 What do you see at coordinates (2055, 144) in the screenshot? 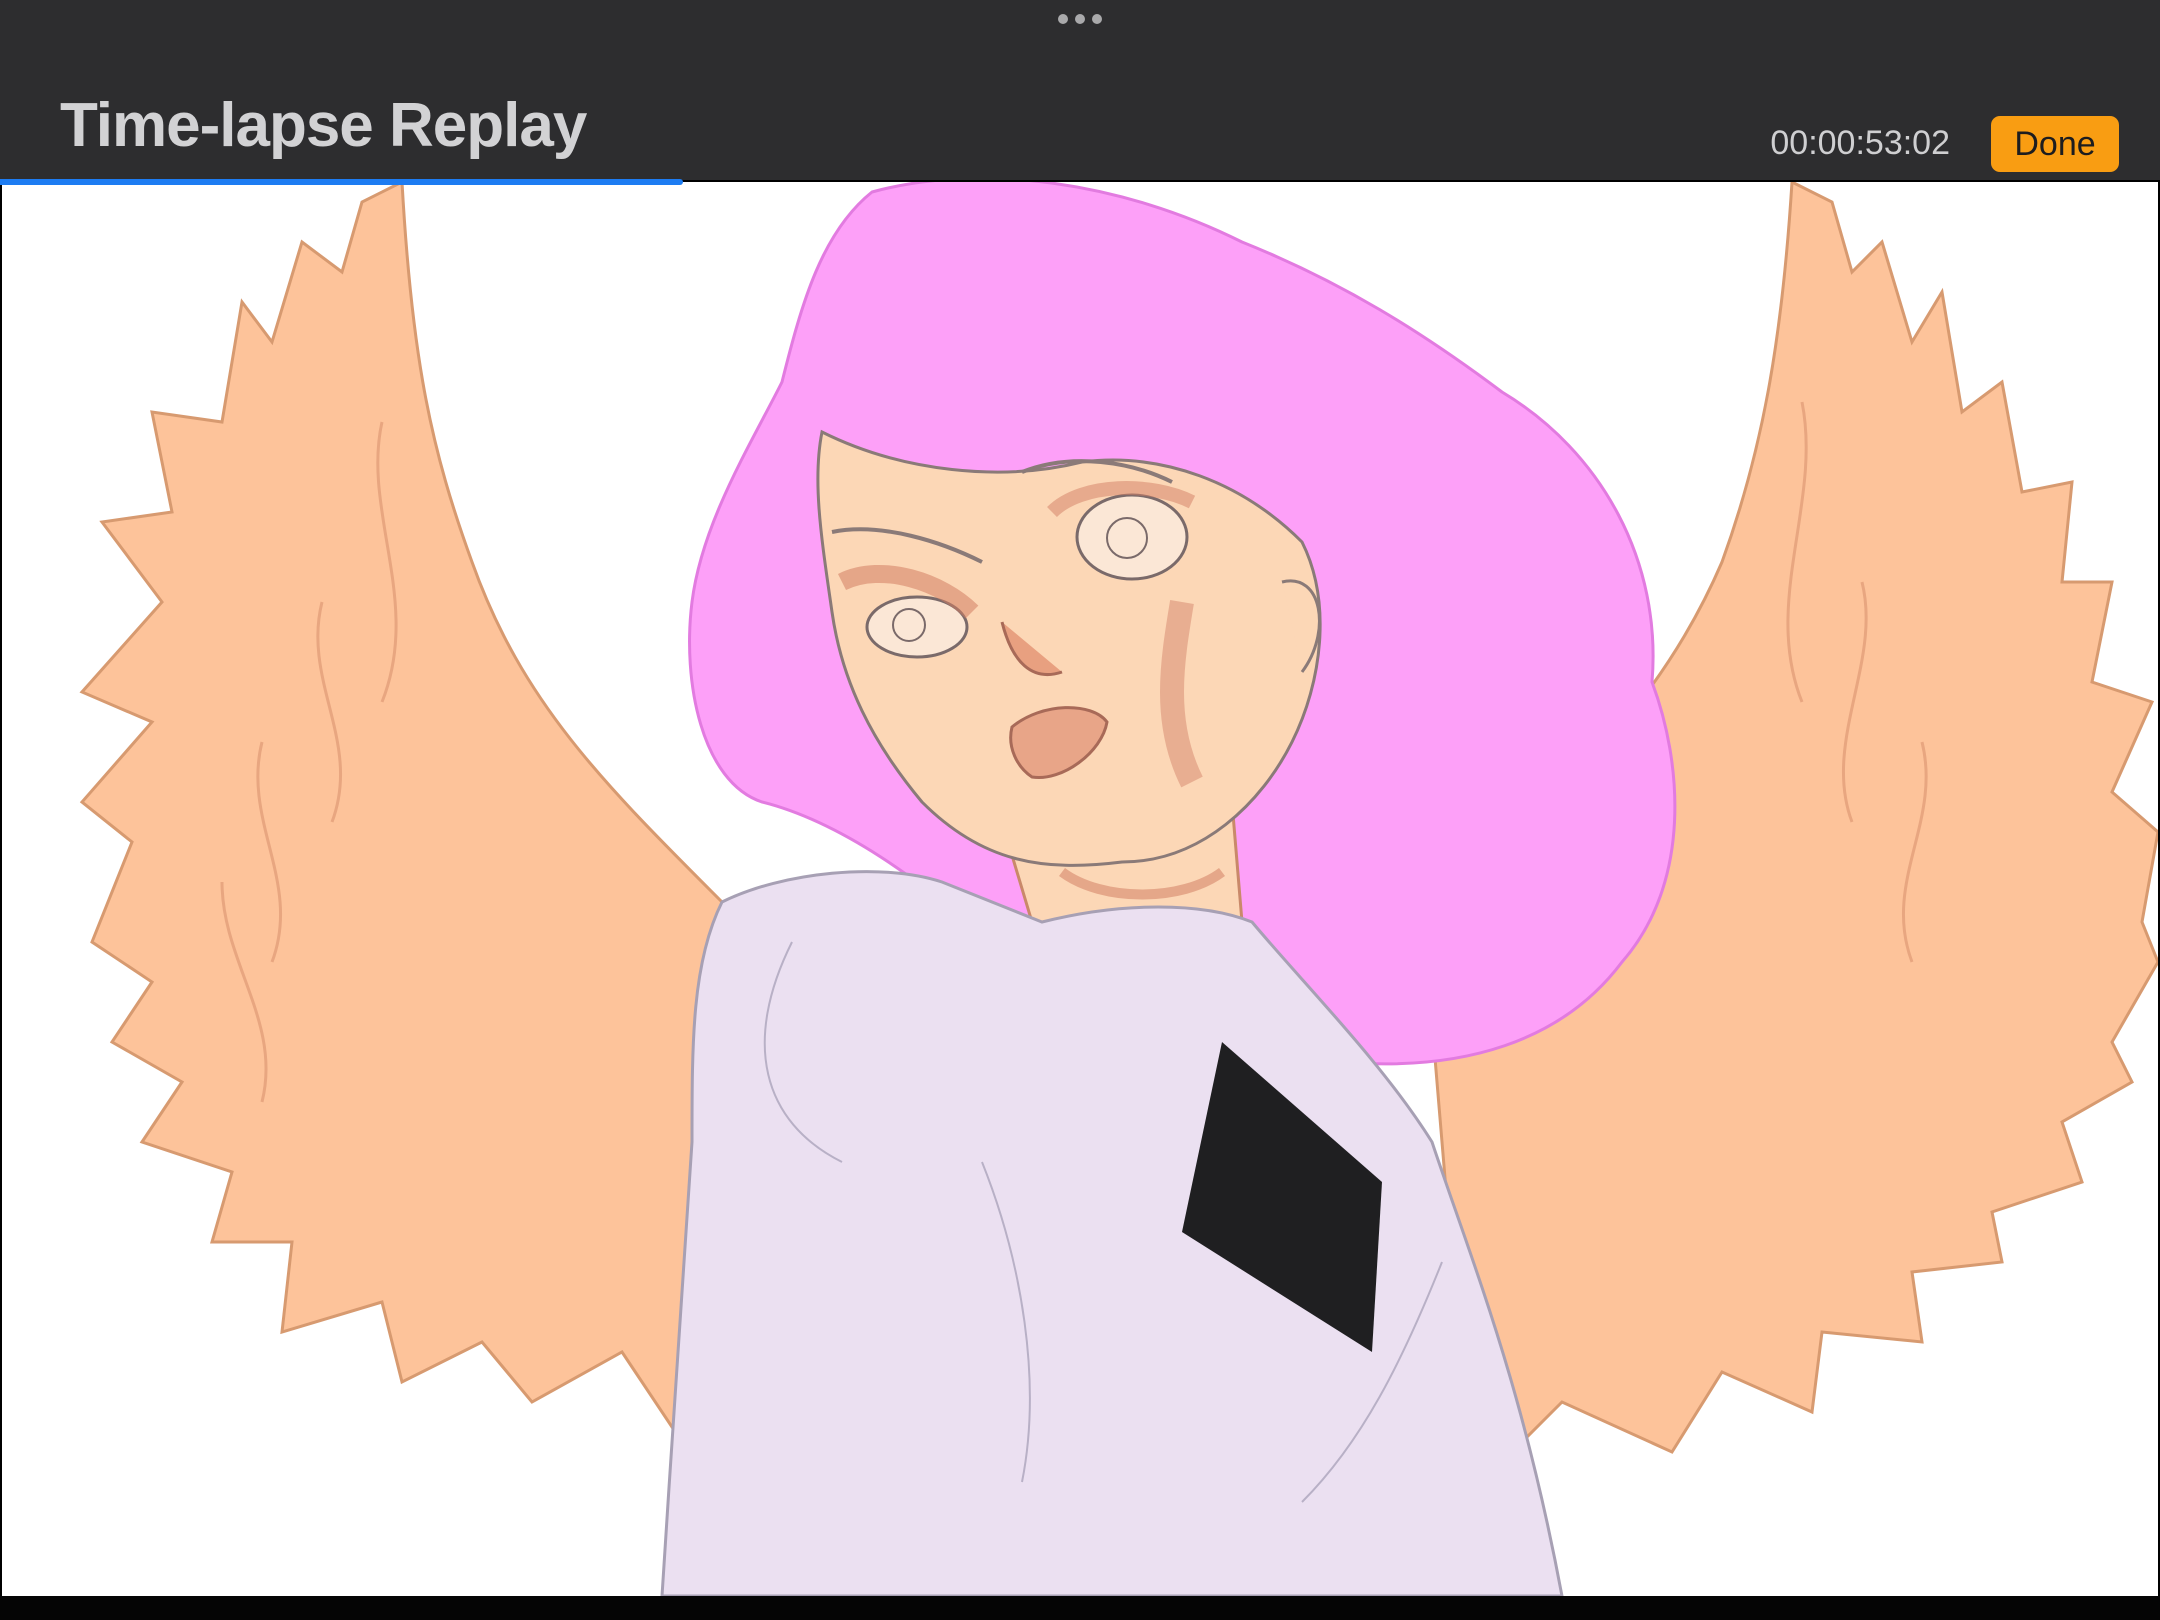
I see `done-button: Done` at bounding box center [2055, 144].